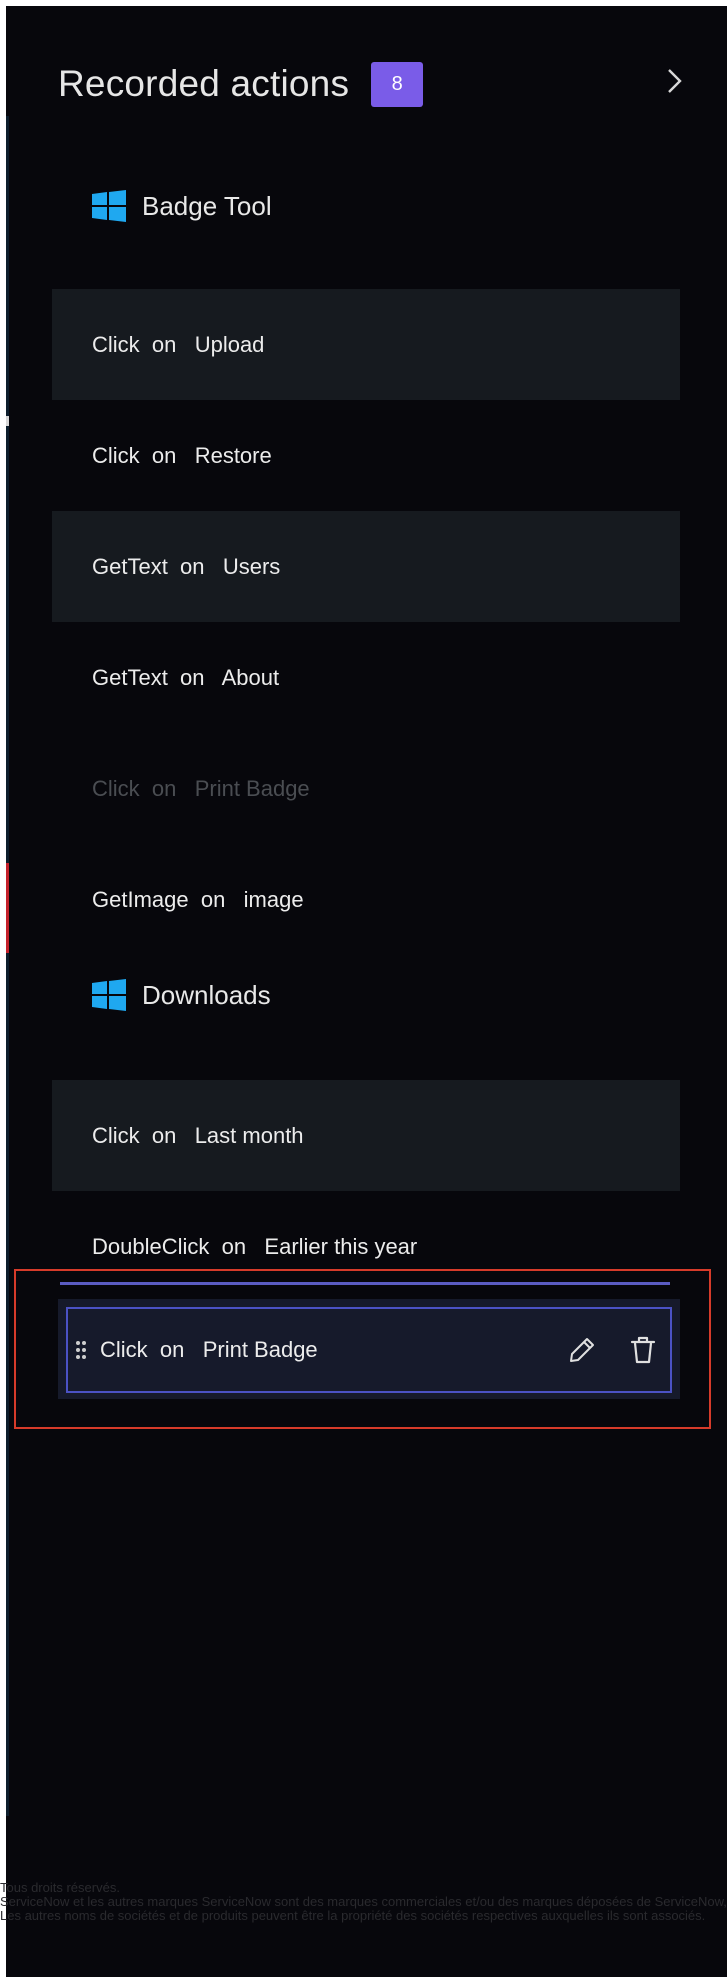  Describe the element at coordinates (255, 1246) in the screenshot. I see `action-label: DoubleClick on Earlier this year` at that location.